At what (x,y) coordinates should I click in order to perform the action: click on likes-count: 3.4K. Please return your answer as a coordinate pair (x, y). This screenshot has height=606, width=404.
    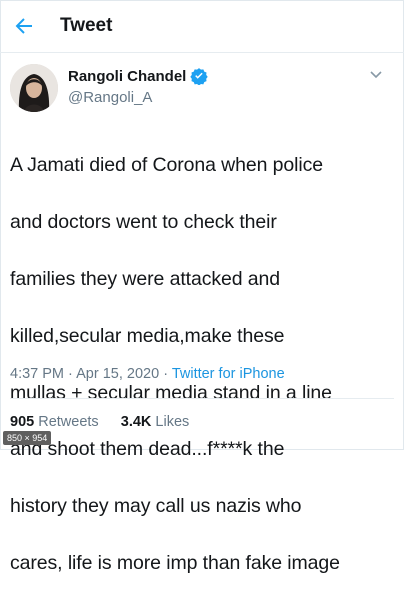
    Looking at the image, I should click on (136, 422).